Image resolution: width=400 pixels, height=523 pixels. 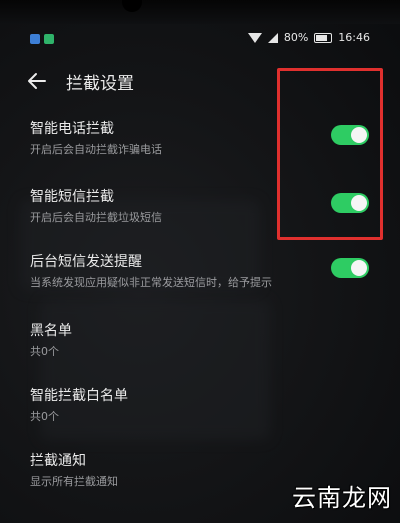 What do you see at coordinates (342, 498) in the screenshot?
I see `watermark-text: 云南龙网` at bounding box center [342, 498].